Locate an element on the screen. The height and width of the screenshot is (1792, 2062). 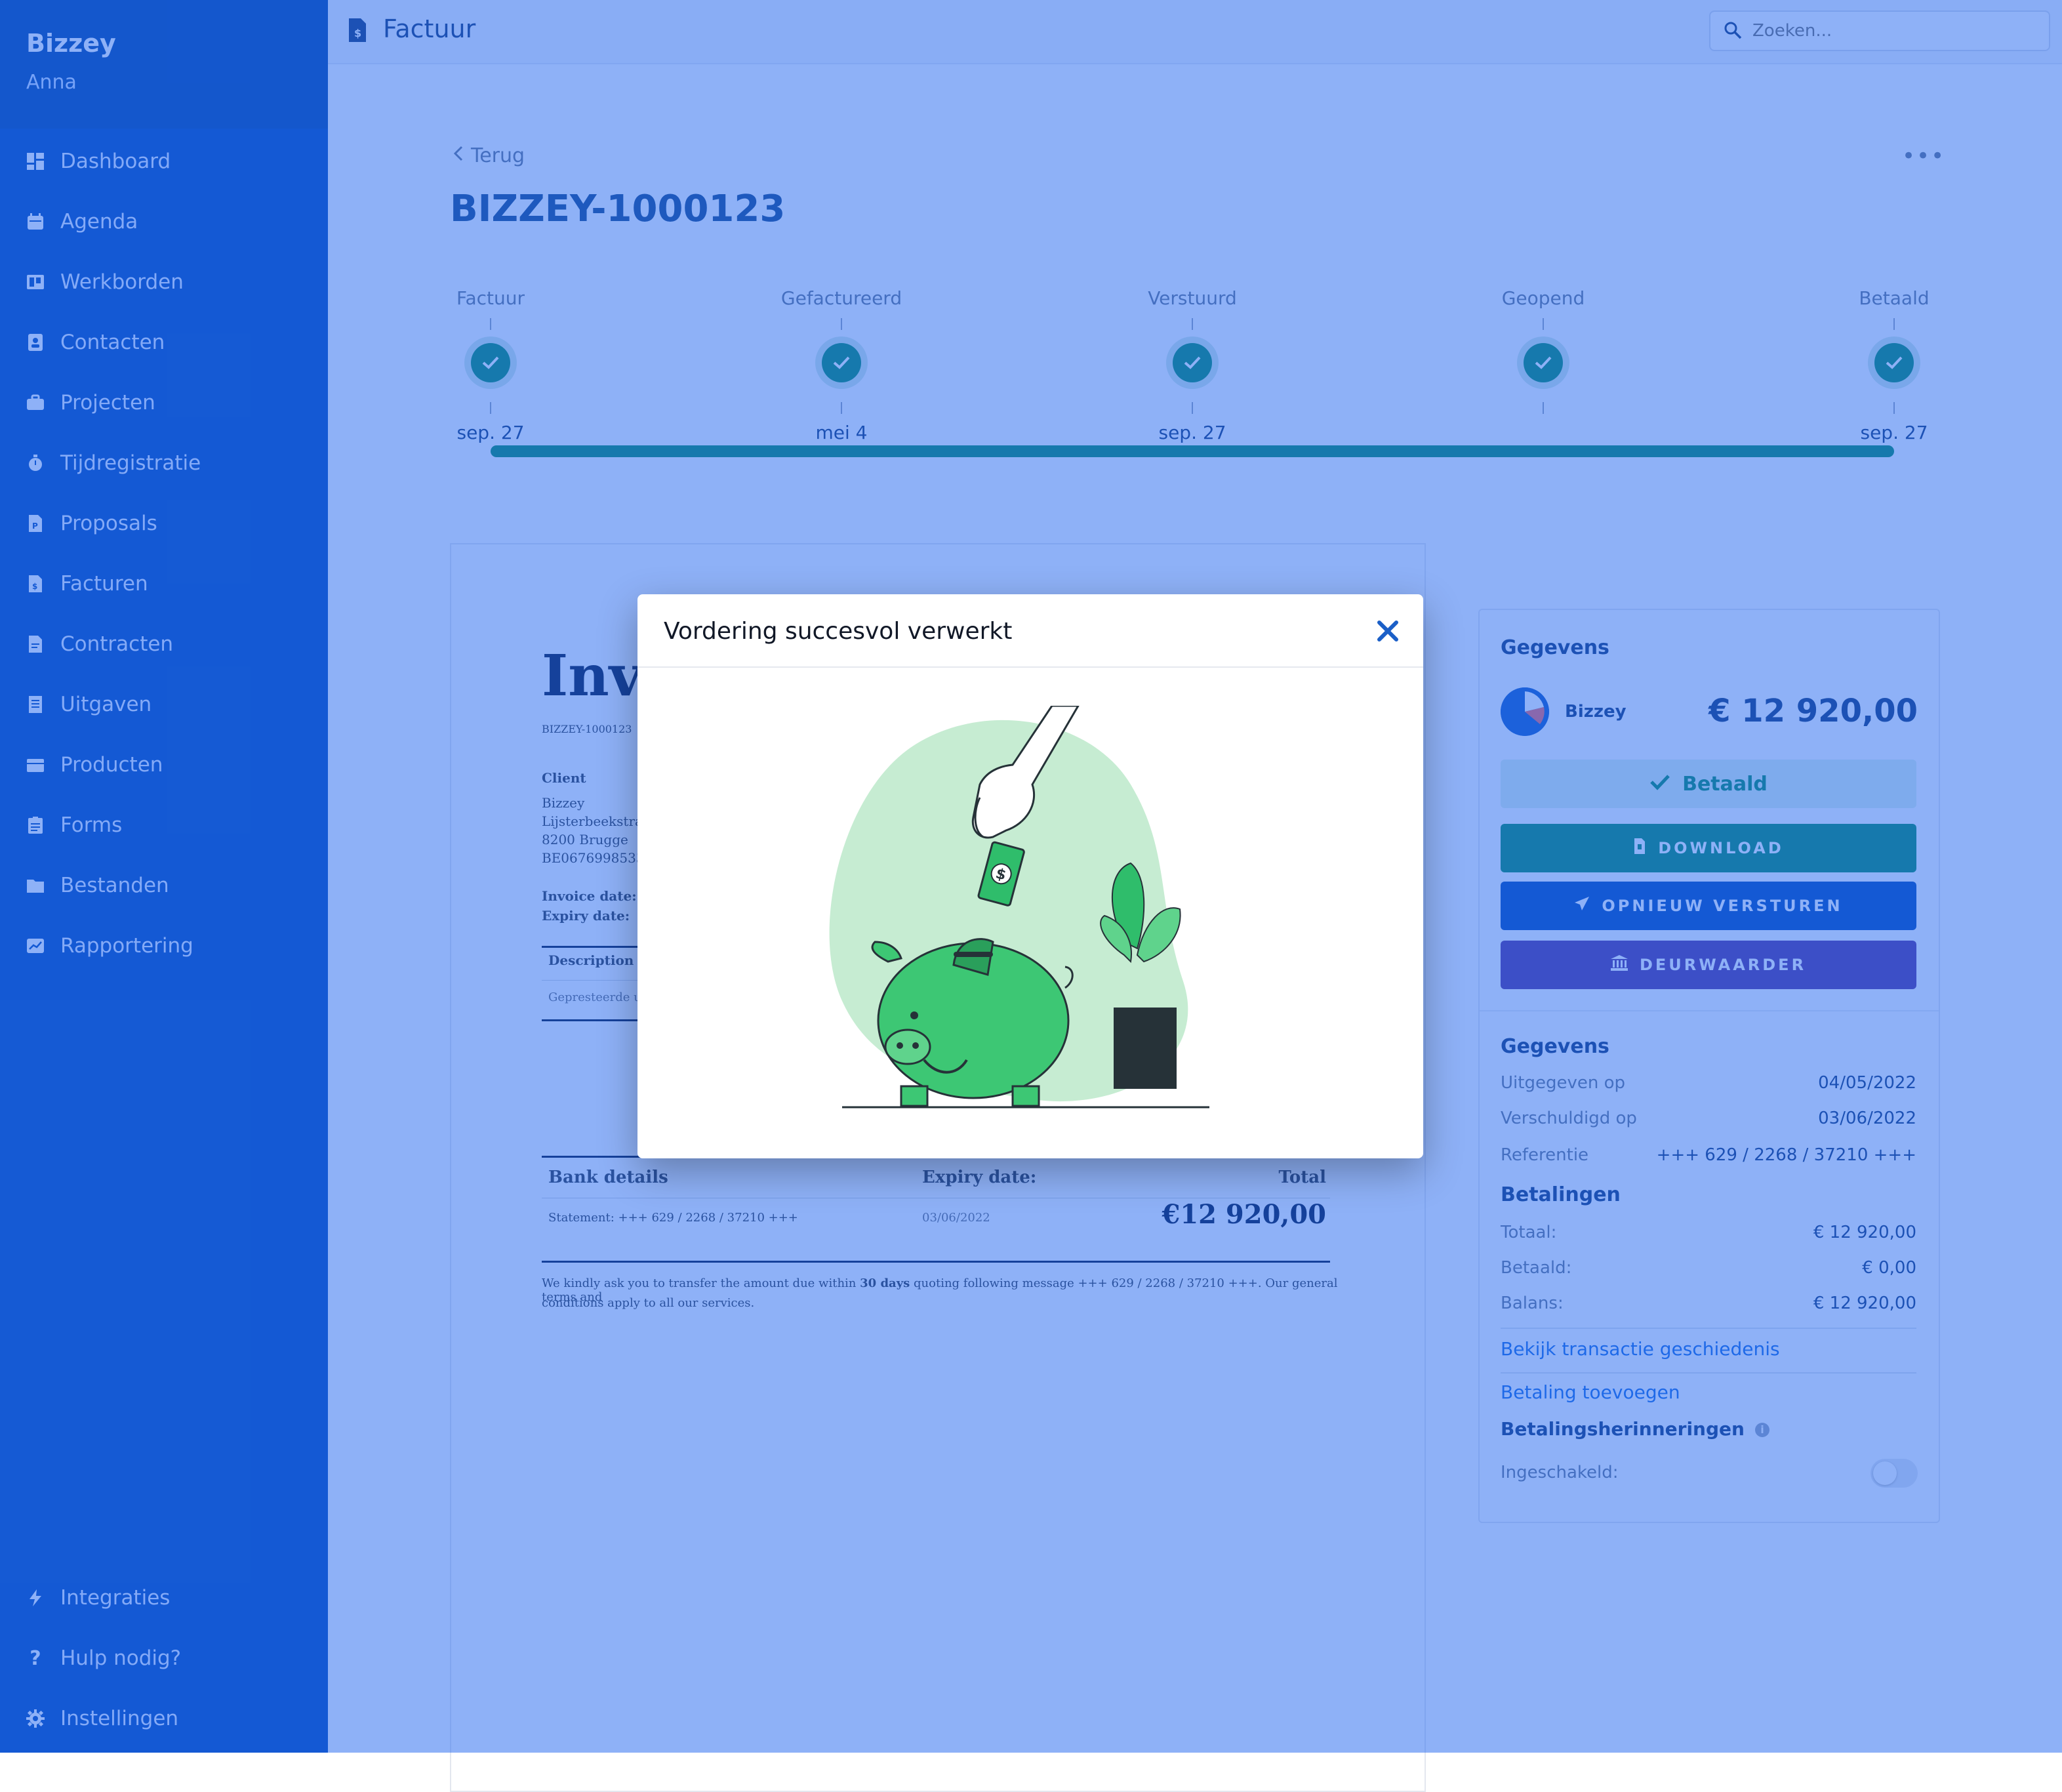
piggy-bank-illustration: $ is located at coordinates (1026, 910).